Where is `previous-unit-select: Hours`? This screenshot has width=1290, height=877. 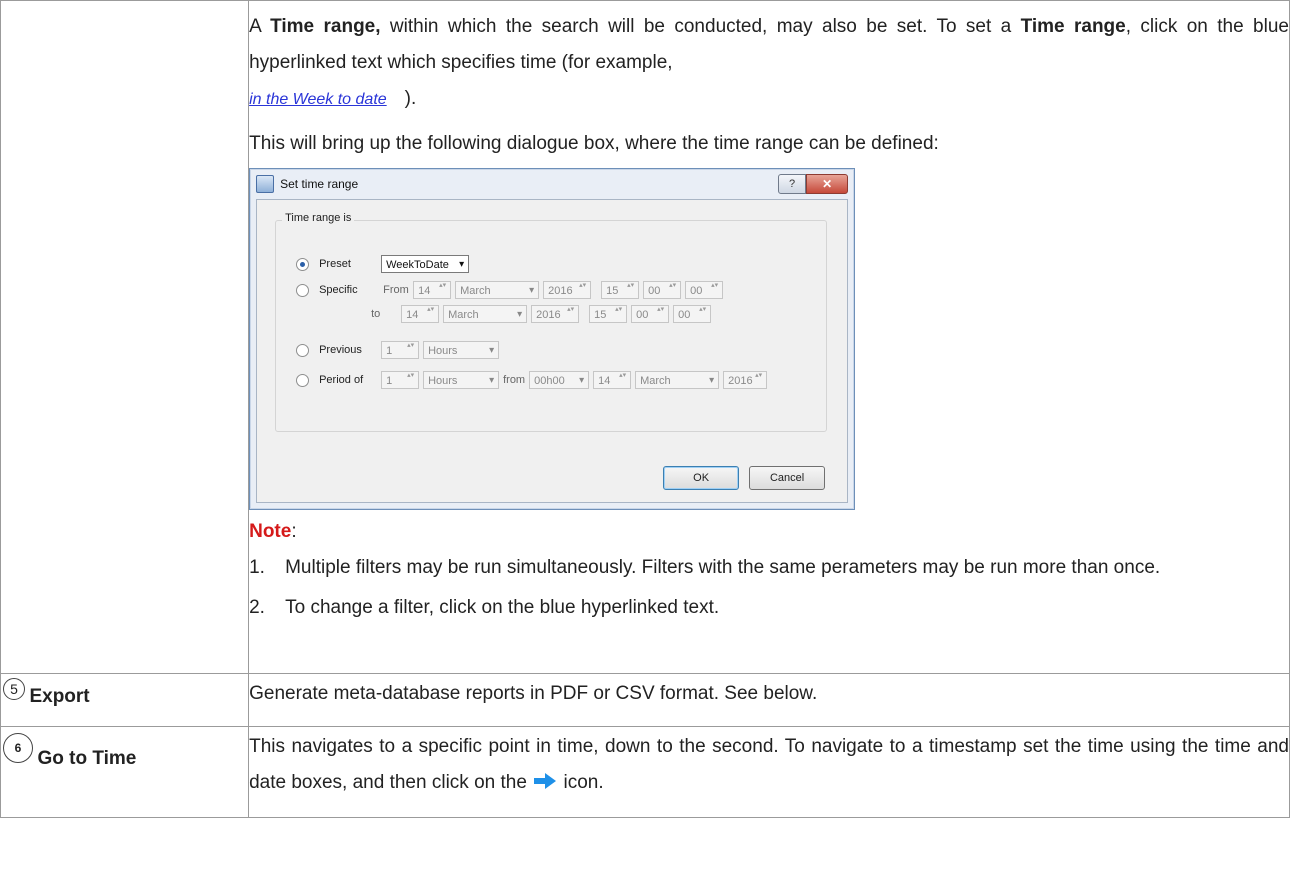 previous-unit-select: Hours is located at coordinates (461, 350).